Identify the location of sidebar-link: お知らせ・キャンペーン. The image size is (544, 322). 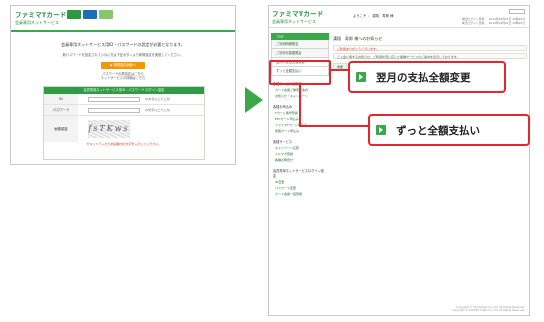
(300, 96).